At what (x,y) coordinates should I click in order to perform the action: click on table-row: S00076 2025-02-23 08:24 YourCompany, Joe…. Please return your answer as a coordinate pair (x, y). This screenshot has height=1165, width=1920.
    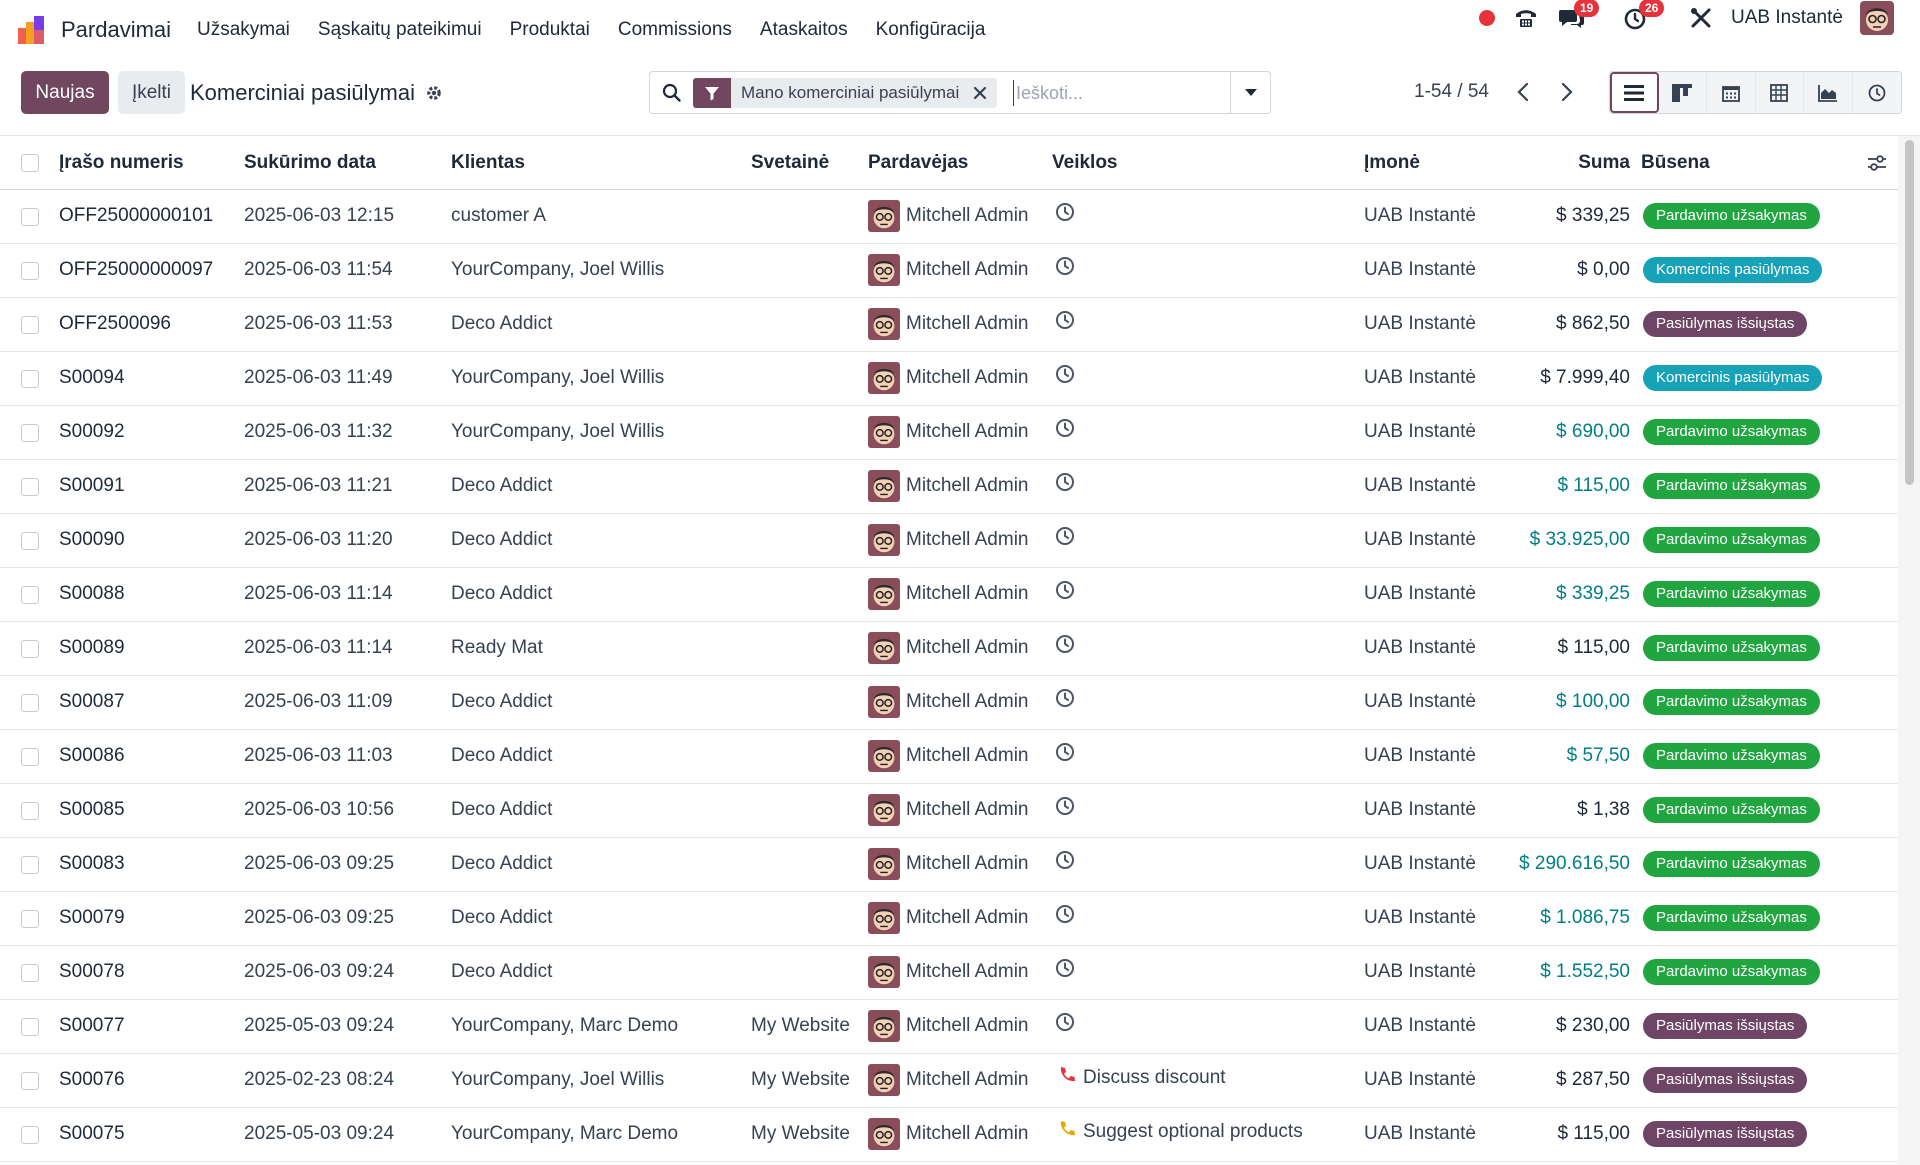
    Looking at the image, I should click on (949, 1081).